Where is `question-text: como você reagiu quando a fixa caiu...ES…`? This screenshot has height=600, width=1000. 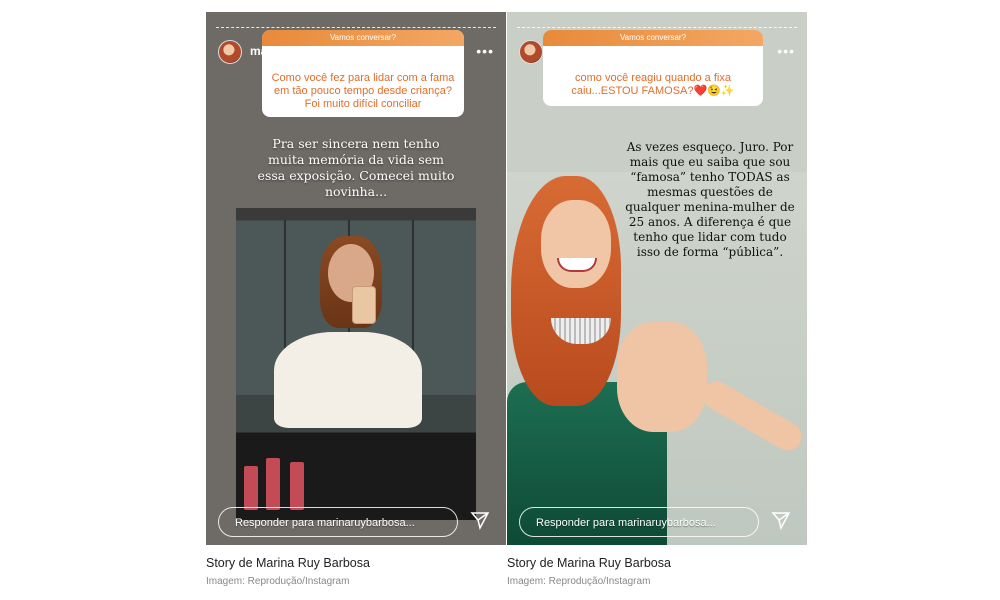
question-text: como você reagiu quando a fixa caiu...ES… is located at coordinates (653, 84).